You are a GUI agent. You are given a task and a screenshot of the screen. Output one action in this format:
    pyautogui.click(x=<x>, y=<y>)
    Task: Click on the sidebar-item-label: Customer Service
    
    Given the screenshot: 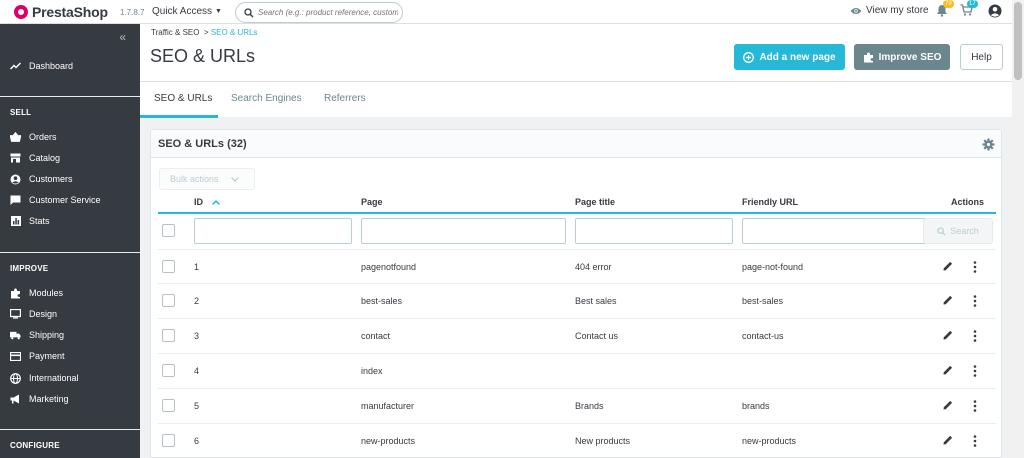 What is the action you would take?
    pyautogui.click(x=65, y=200)
    